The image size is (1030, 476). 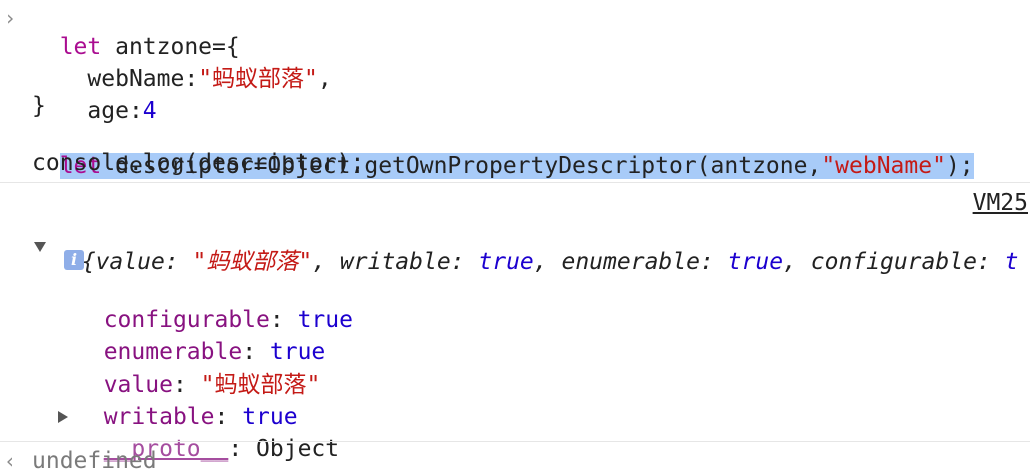 What do you see at coordinates (94, 461) in the screenshot?
I see `result-value: undefined` at bounding box center [94, 461].